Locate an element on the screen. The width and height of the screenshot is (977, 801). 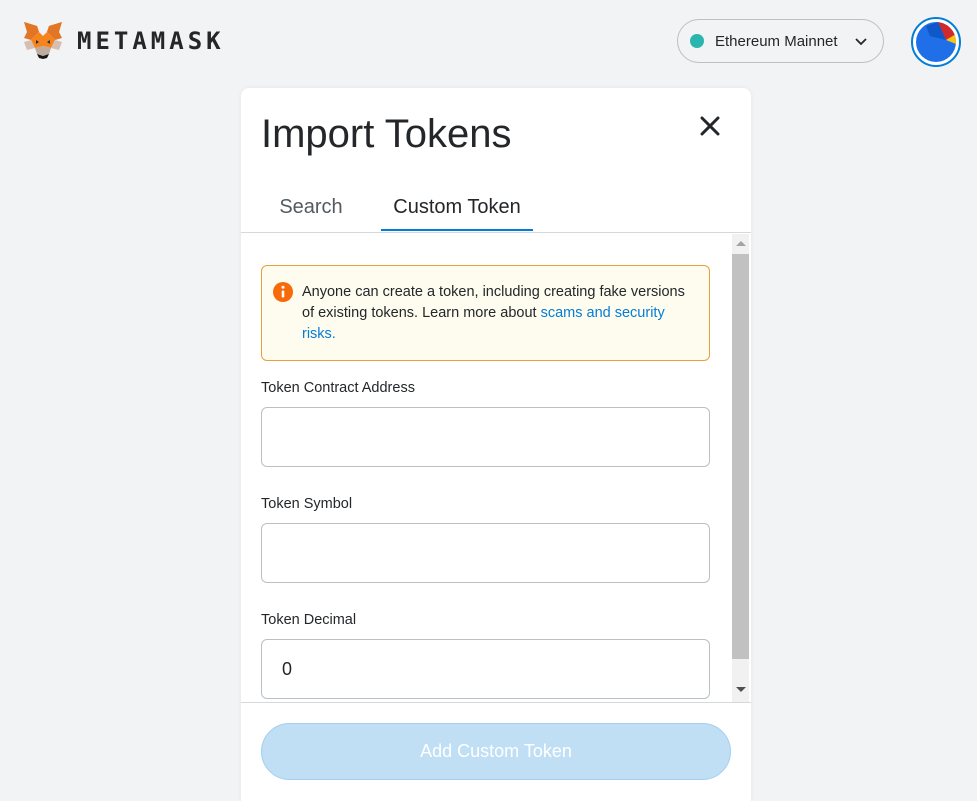
chevron-down-icon is located at coordinates (861, 42).